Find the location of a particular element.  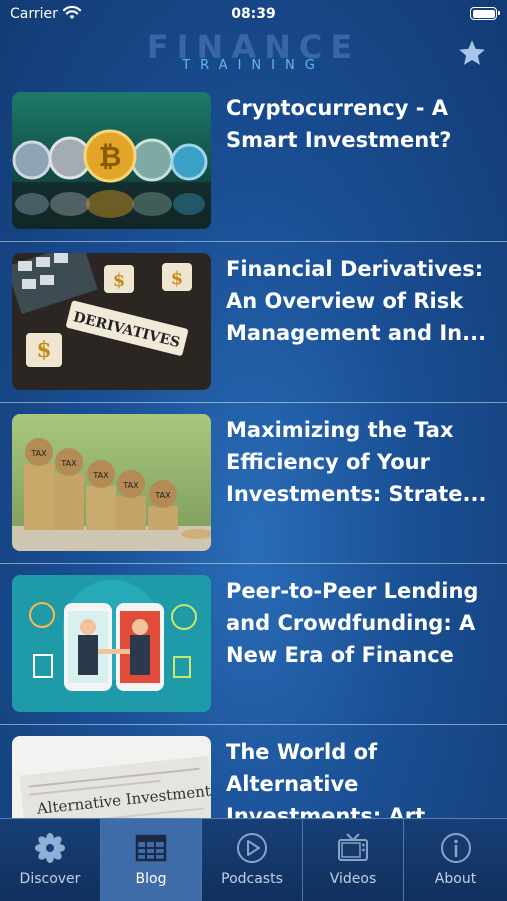

status-bar: Carrier 08:39 is located at coordinates (253, 15).